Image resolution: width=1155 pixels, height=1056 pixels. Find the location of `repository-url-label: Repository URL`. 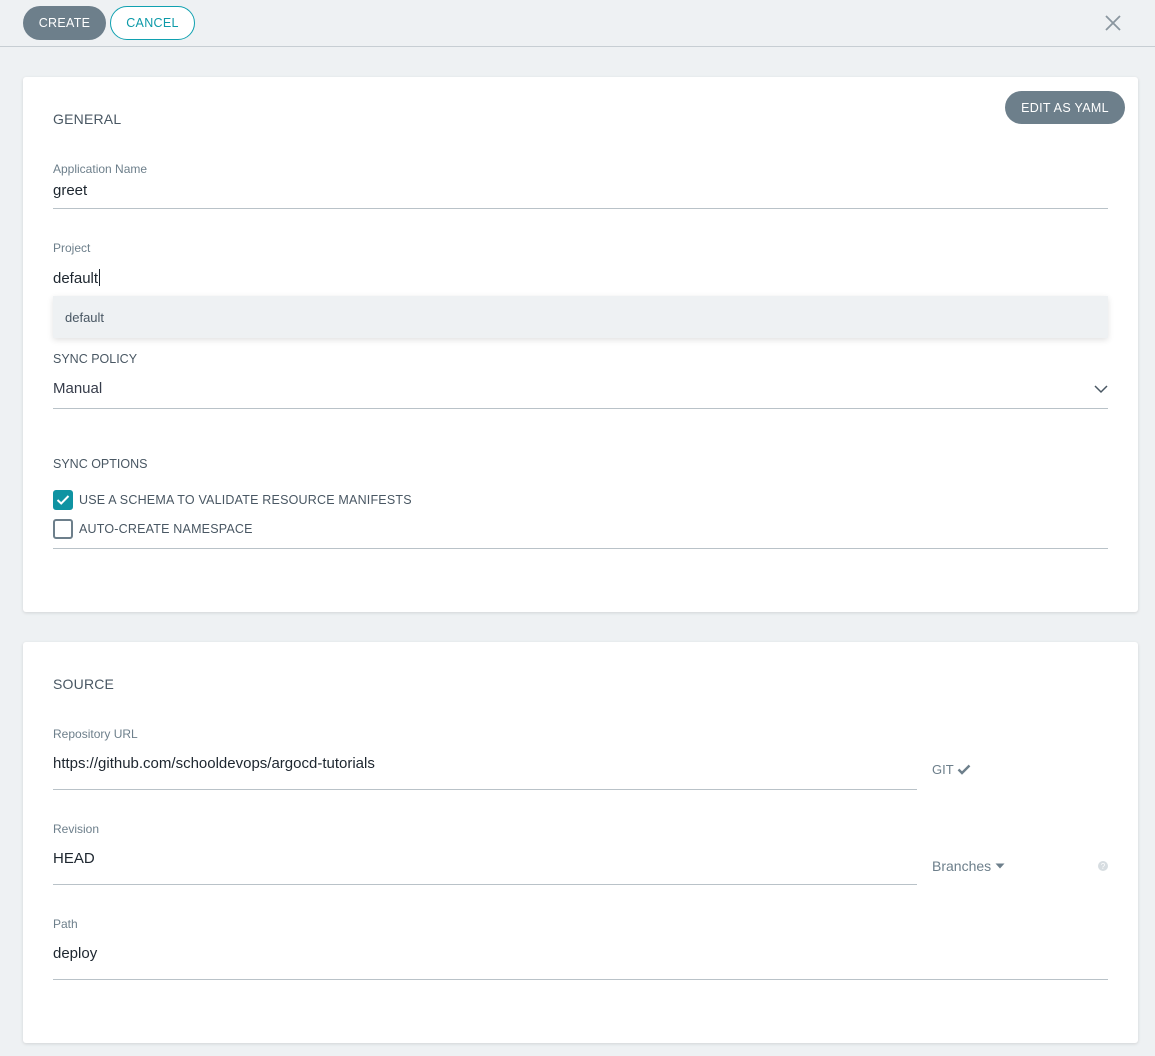

repository-url-label: Repository URL is located at coordinates (95, 734).